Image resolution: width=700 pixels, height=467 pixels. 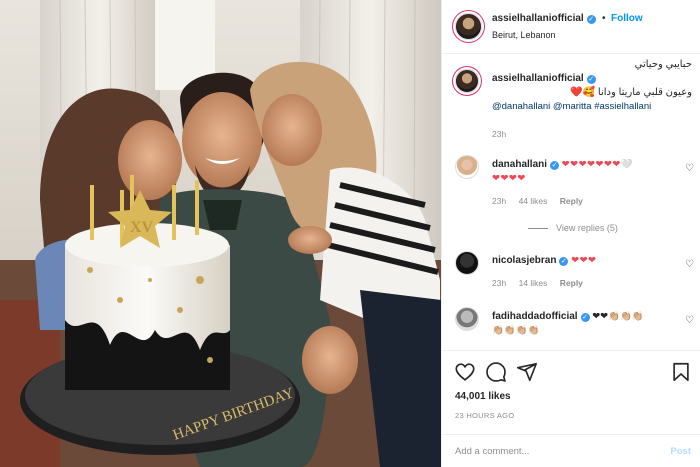 I want to click on author-username: assielhallaniofficial ✓, so click(x=544, y=18).